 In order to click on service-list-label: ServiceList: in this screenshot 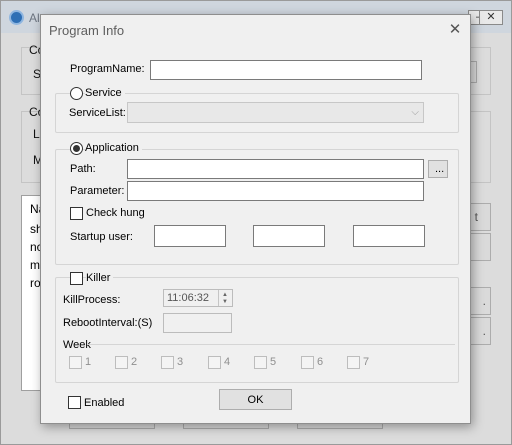, I will do `click(97, 113)`.